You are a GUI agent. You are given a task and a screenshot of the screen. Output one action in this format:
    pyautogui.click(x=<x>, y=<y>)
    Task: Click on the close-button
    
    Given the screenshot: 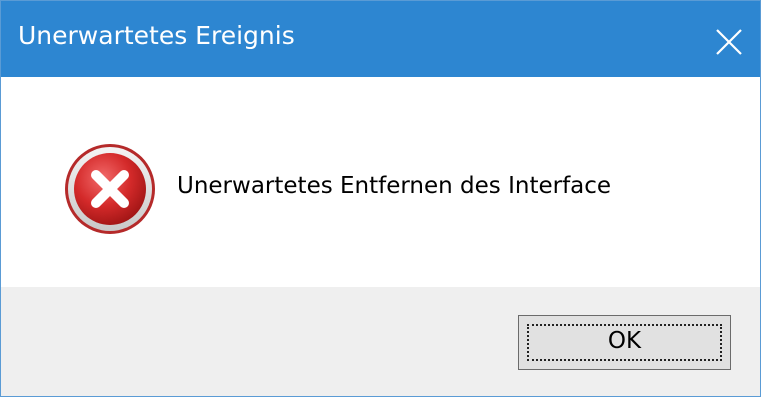 What is the action you would take?
    pyautogui.click(x=730, y=39)
    